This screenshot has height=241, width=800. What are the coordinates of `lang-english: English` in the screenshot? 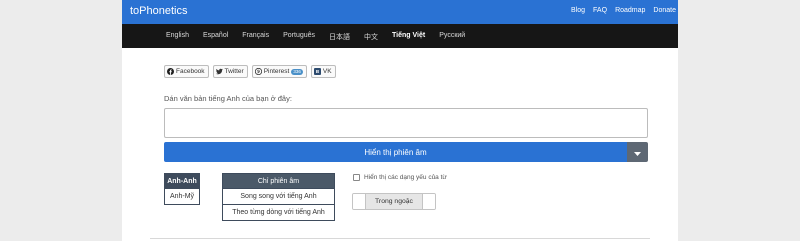 It's located at (177, 37).